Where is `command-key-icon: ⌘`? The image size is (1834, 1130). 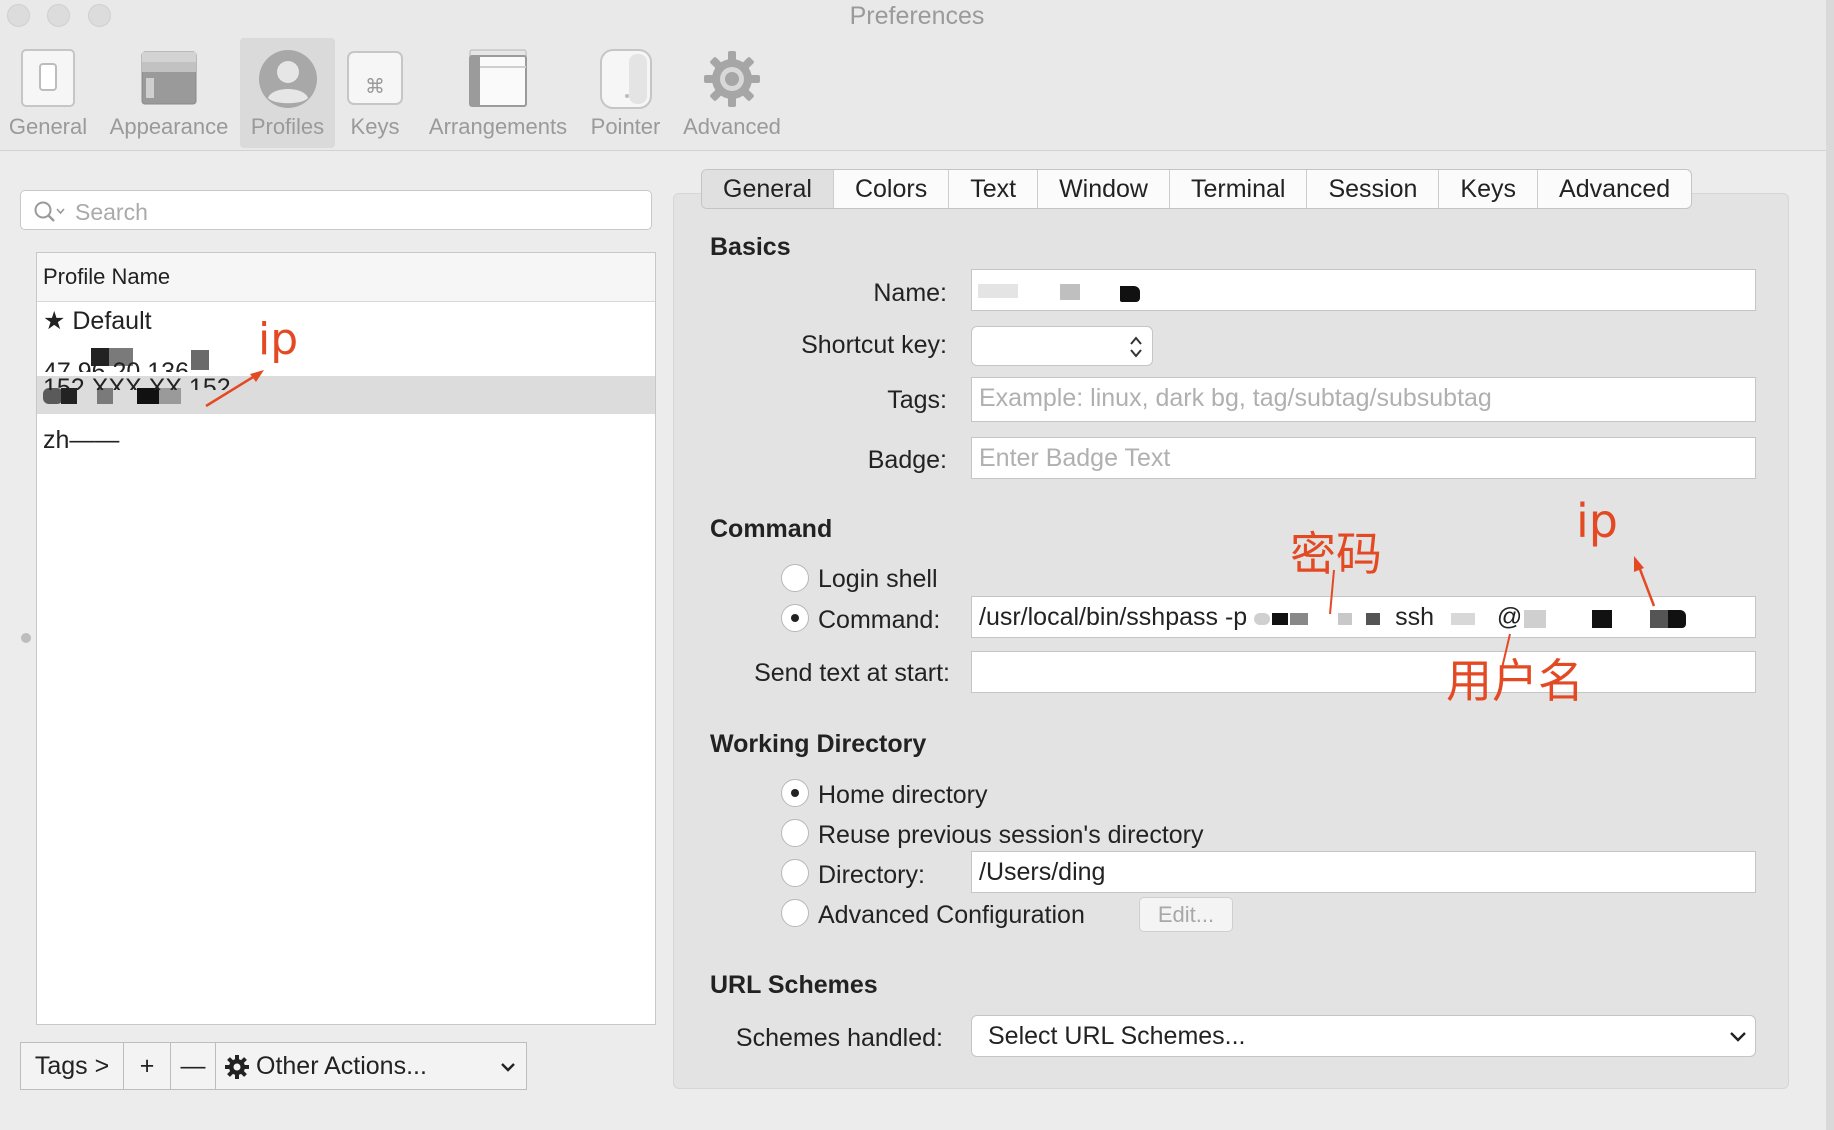 command-key-icon: ⌘ is located at coordinates (375, 78).